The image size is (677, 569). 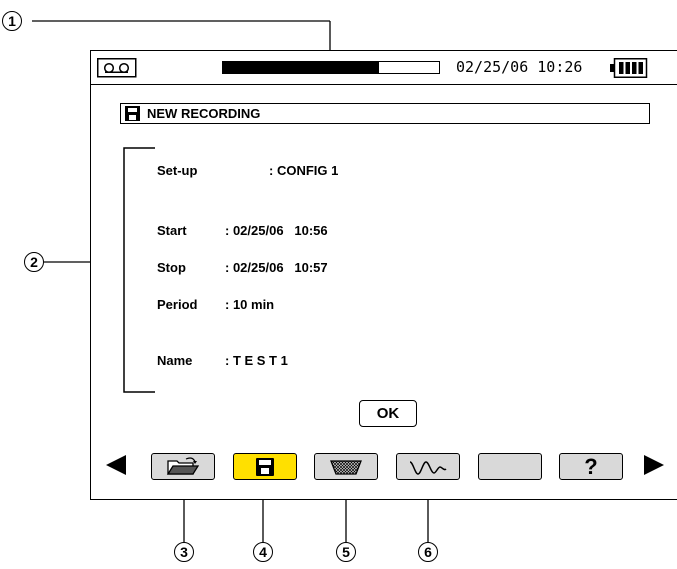 I want to click on callout-4: 4, so click(x=263, y=552).